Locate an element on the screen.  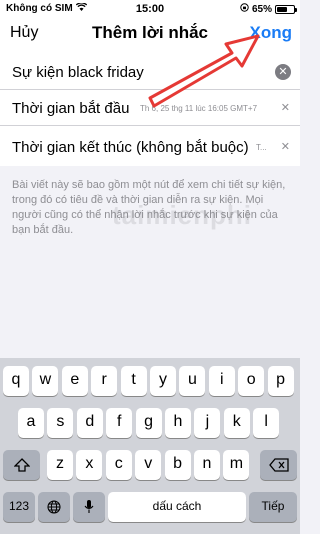
watermark: taimienphi is located at coordinates (182, 215).